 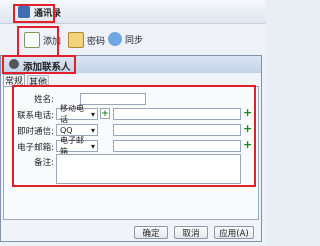 I want to click on phone-type-select: 移动电话 ▾, so click(x=77, y=114).